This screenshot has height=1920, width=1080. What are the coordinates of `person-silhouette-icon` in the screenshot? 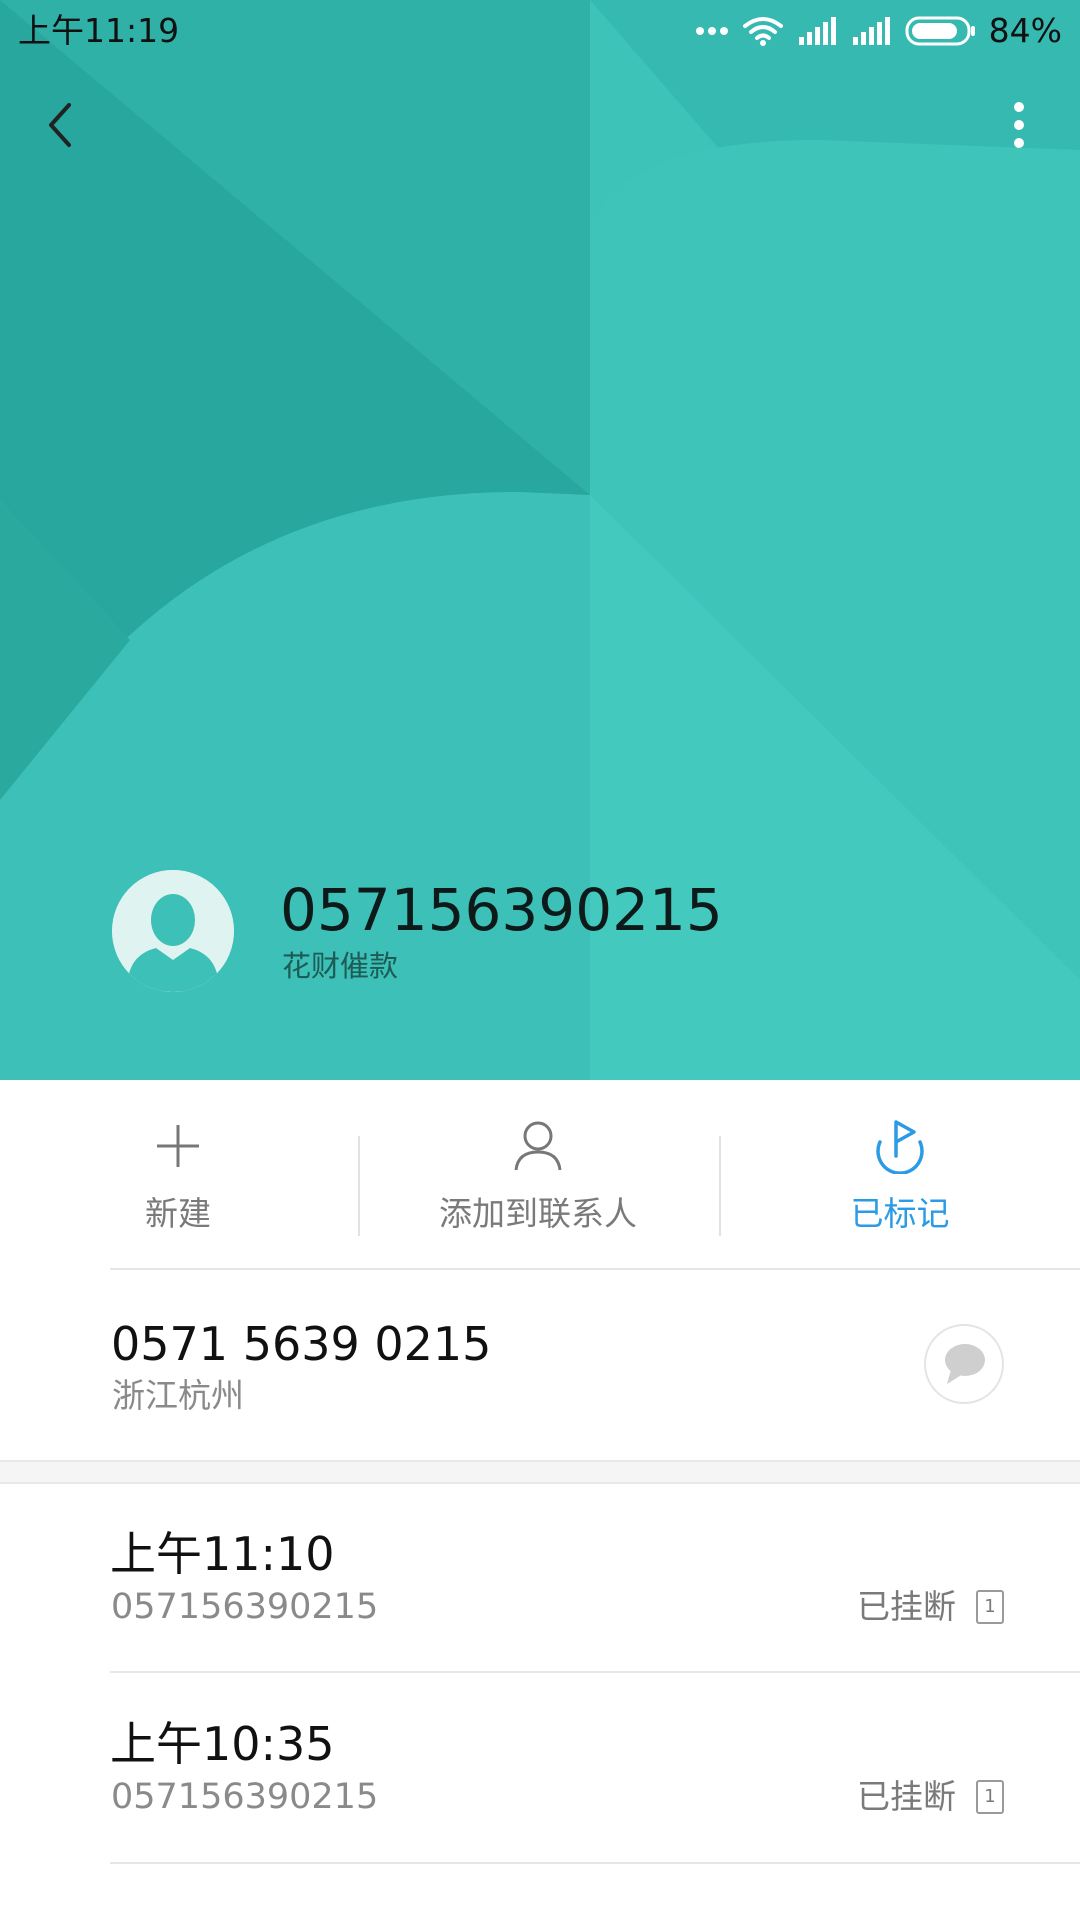 It's located at (173, 931).